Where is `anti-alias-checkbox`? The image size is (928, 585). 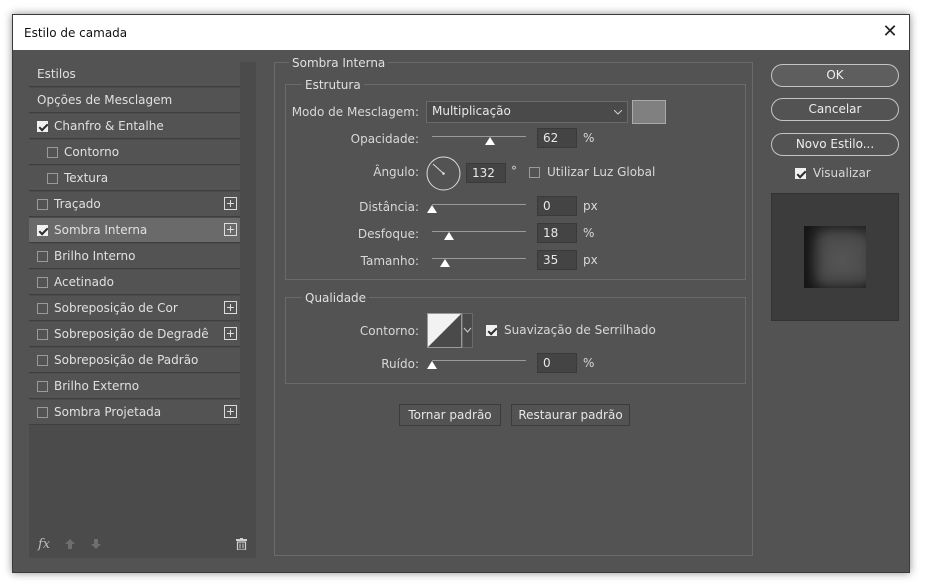
anti-alias-checkbox is located at coordinates (491, 330).